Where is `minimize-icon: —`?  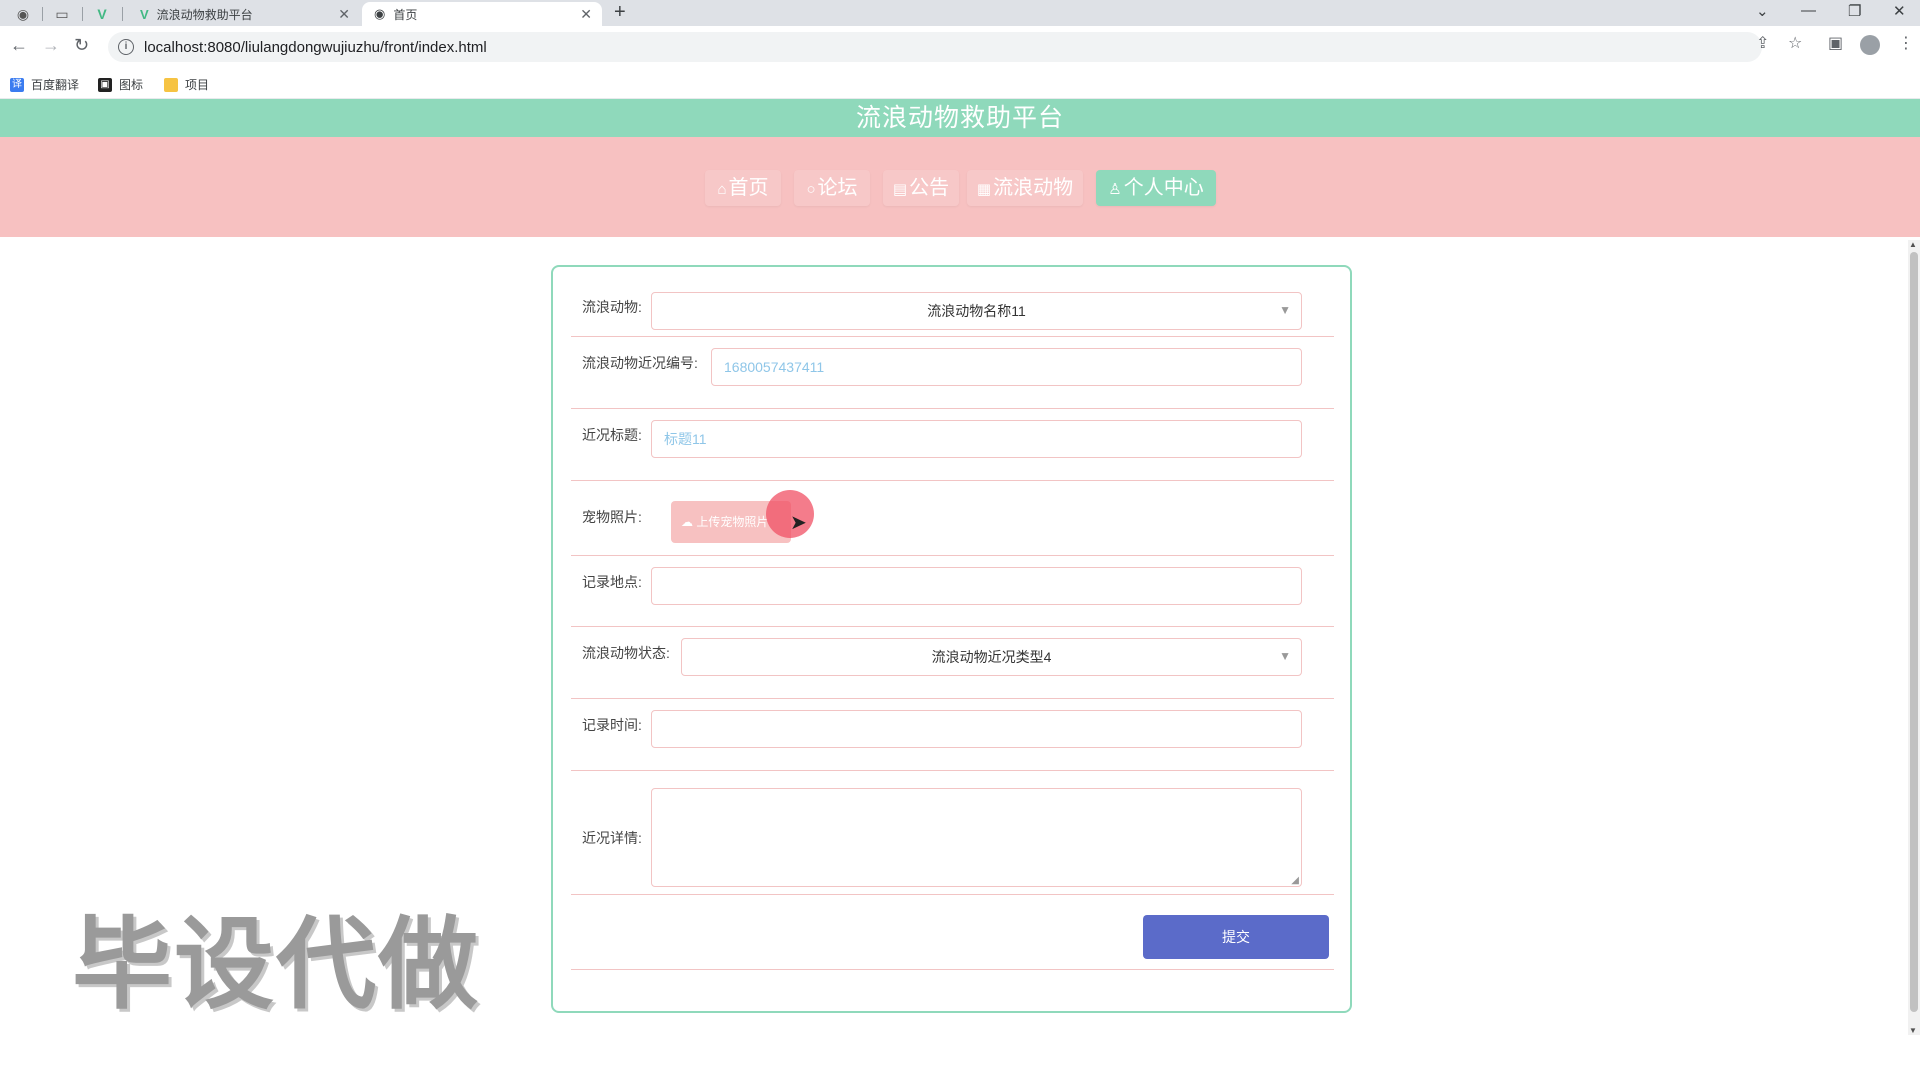 minimize-icon: — is located at coordinates (1808, 10).